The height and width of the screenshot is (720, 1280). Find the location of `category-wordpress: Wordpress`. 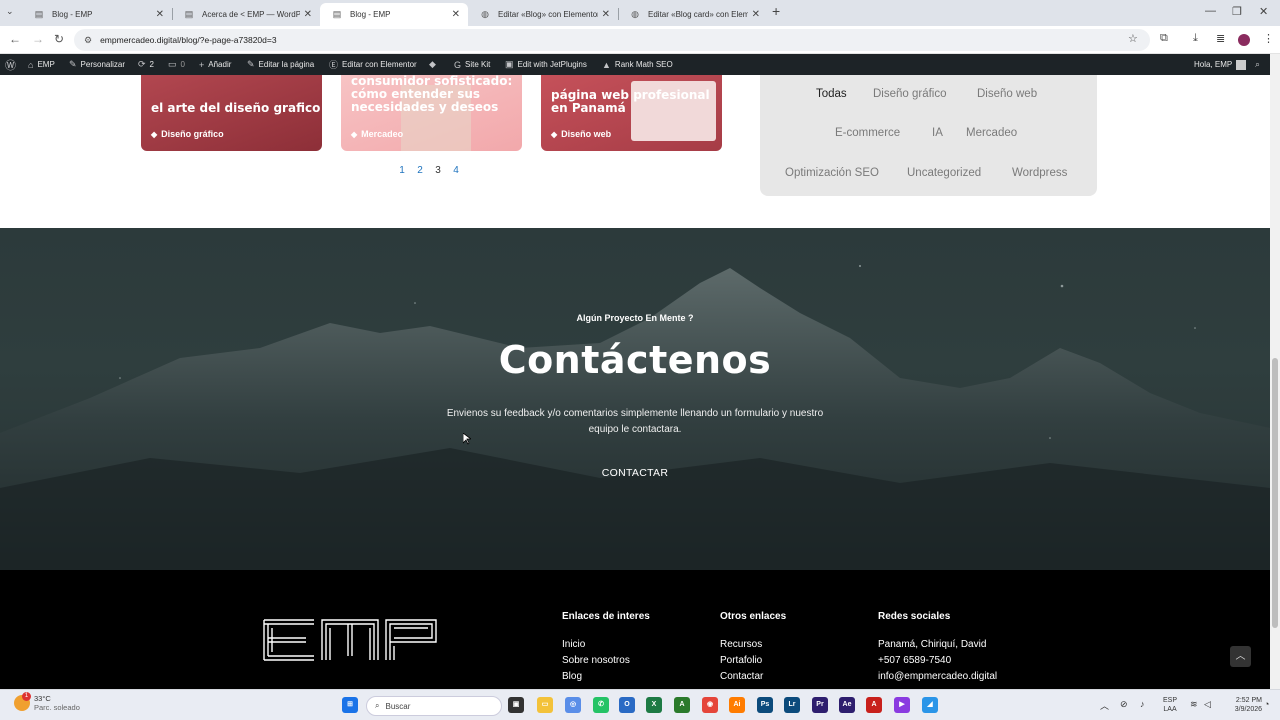

category-wordpress: Wordpress is located at coordinates (1039, 173).